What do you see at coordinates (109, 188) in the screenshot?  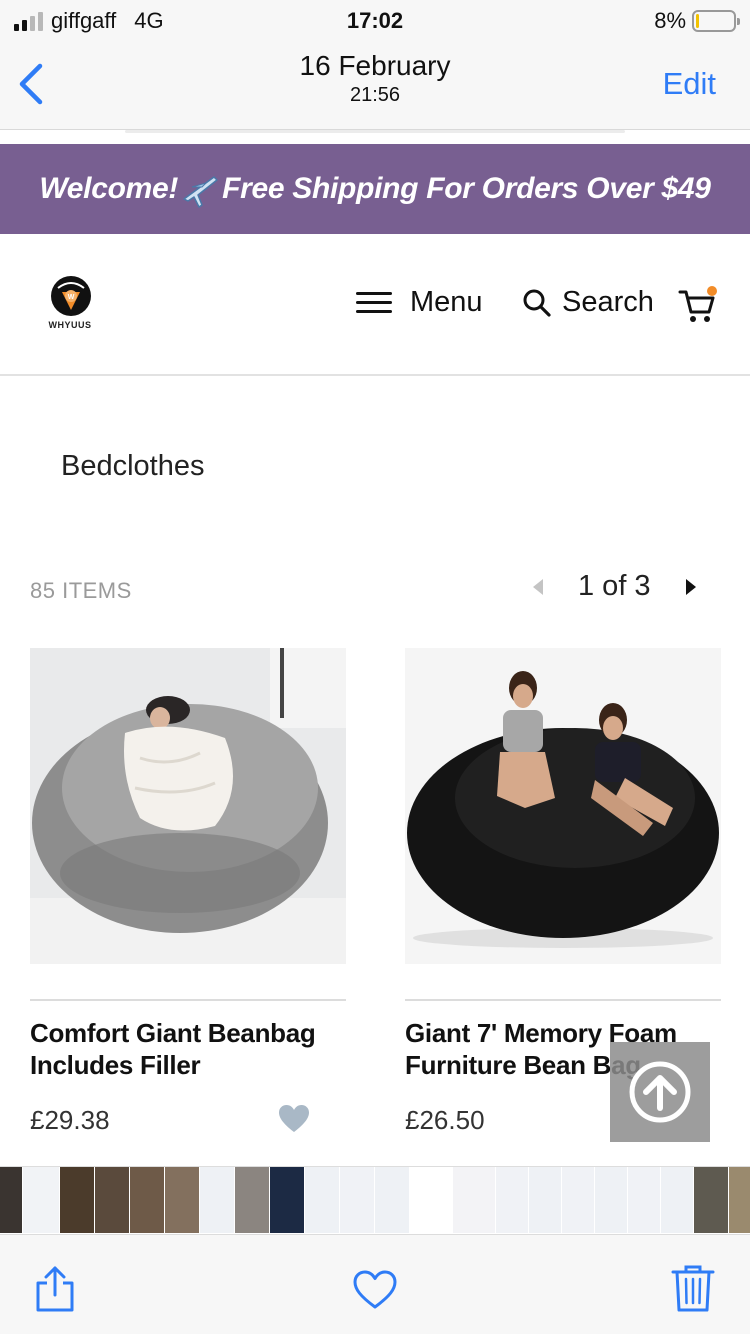 I see `promo-welcome: Welcome!` at bounding box center [109, 188].